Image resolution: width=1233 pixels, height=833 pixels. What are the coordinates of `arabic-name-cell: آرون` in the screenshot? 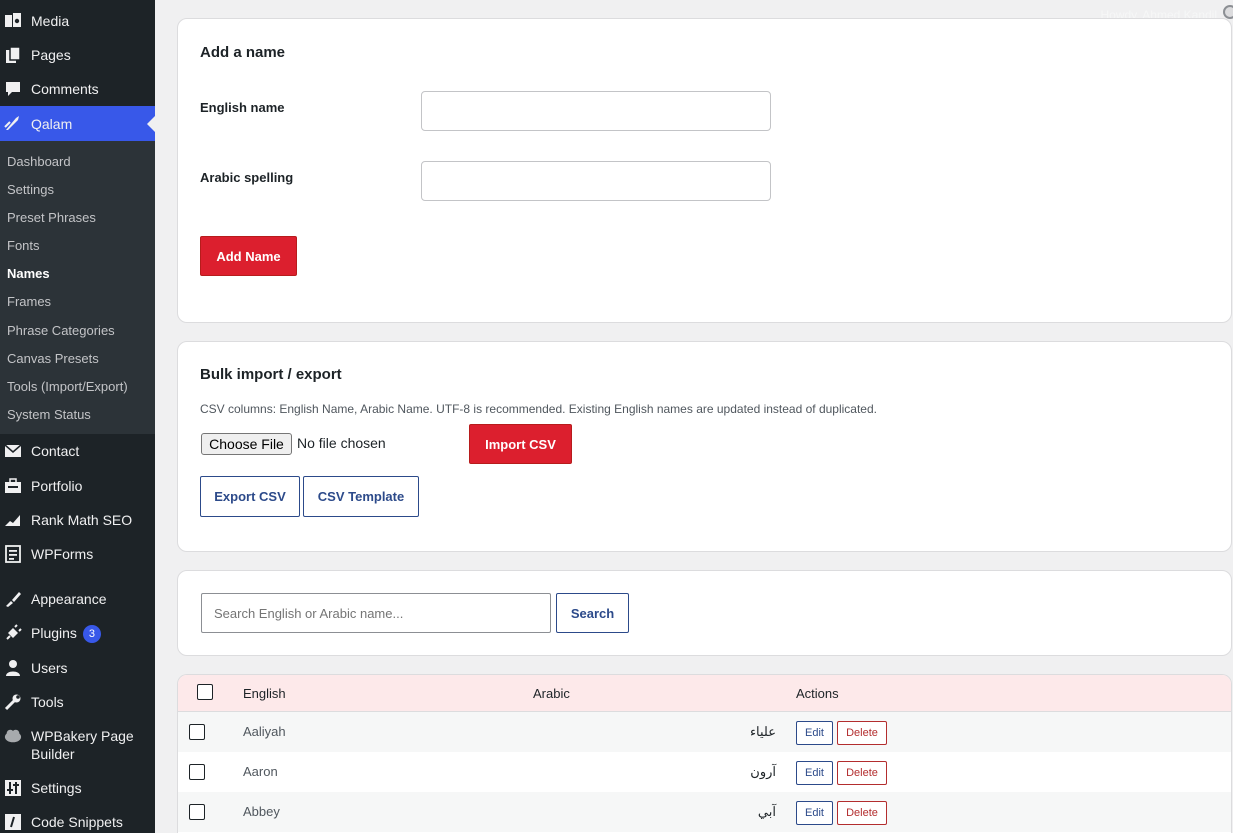 It's located at (763, 771).